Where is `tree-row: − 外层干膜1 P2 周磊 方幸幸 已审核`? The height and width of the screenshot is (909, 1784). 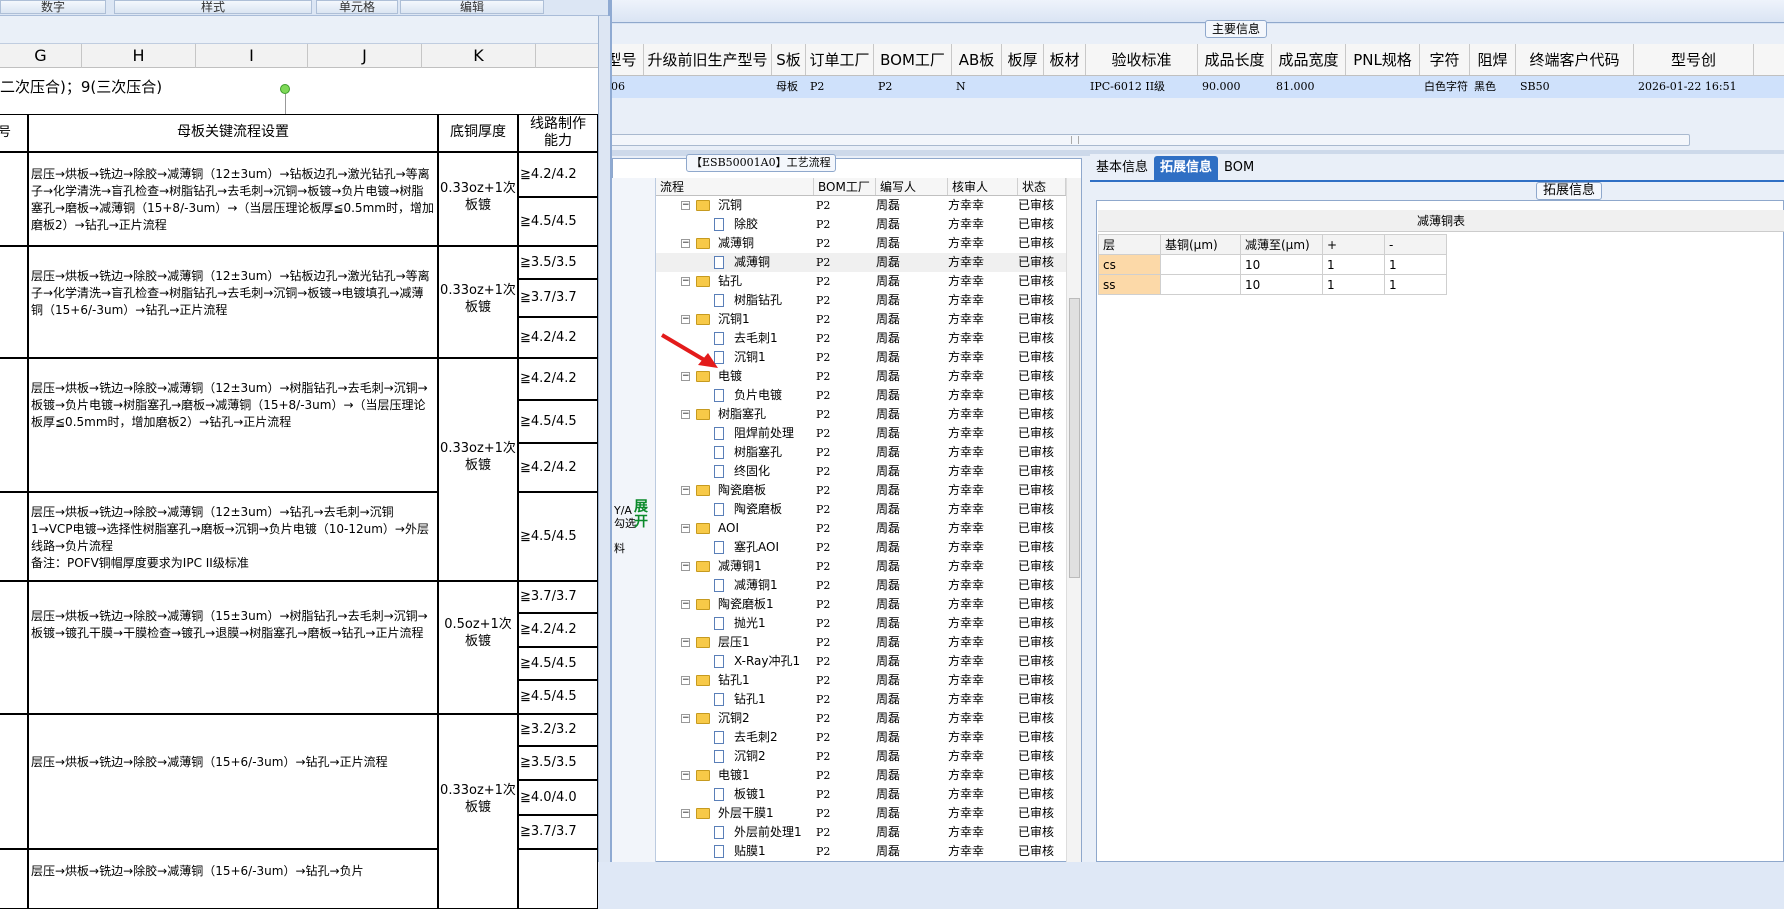
tree-row: − 外层干膜1 P2 周磊 方幸幸 已审核 is located at coordinates (861, 813).